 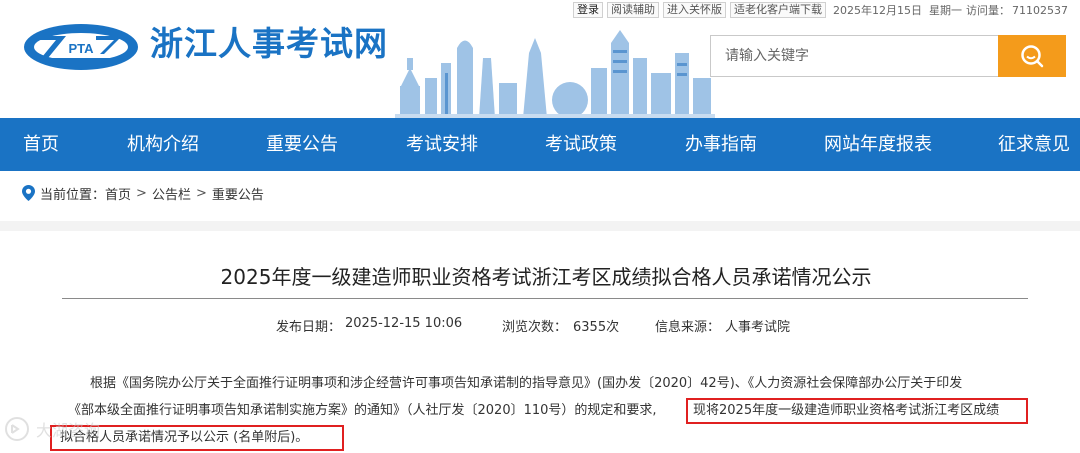 I want to click on site-logo: PTA, so click(x=81, y=47).